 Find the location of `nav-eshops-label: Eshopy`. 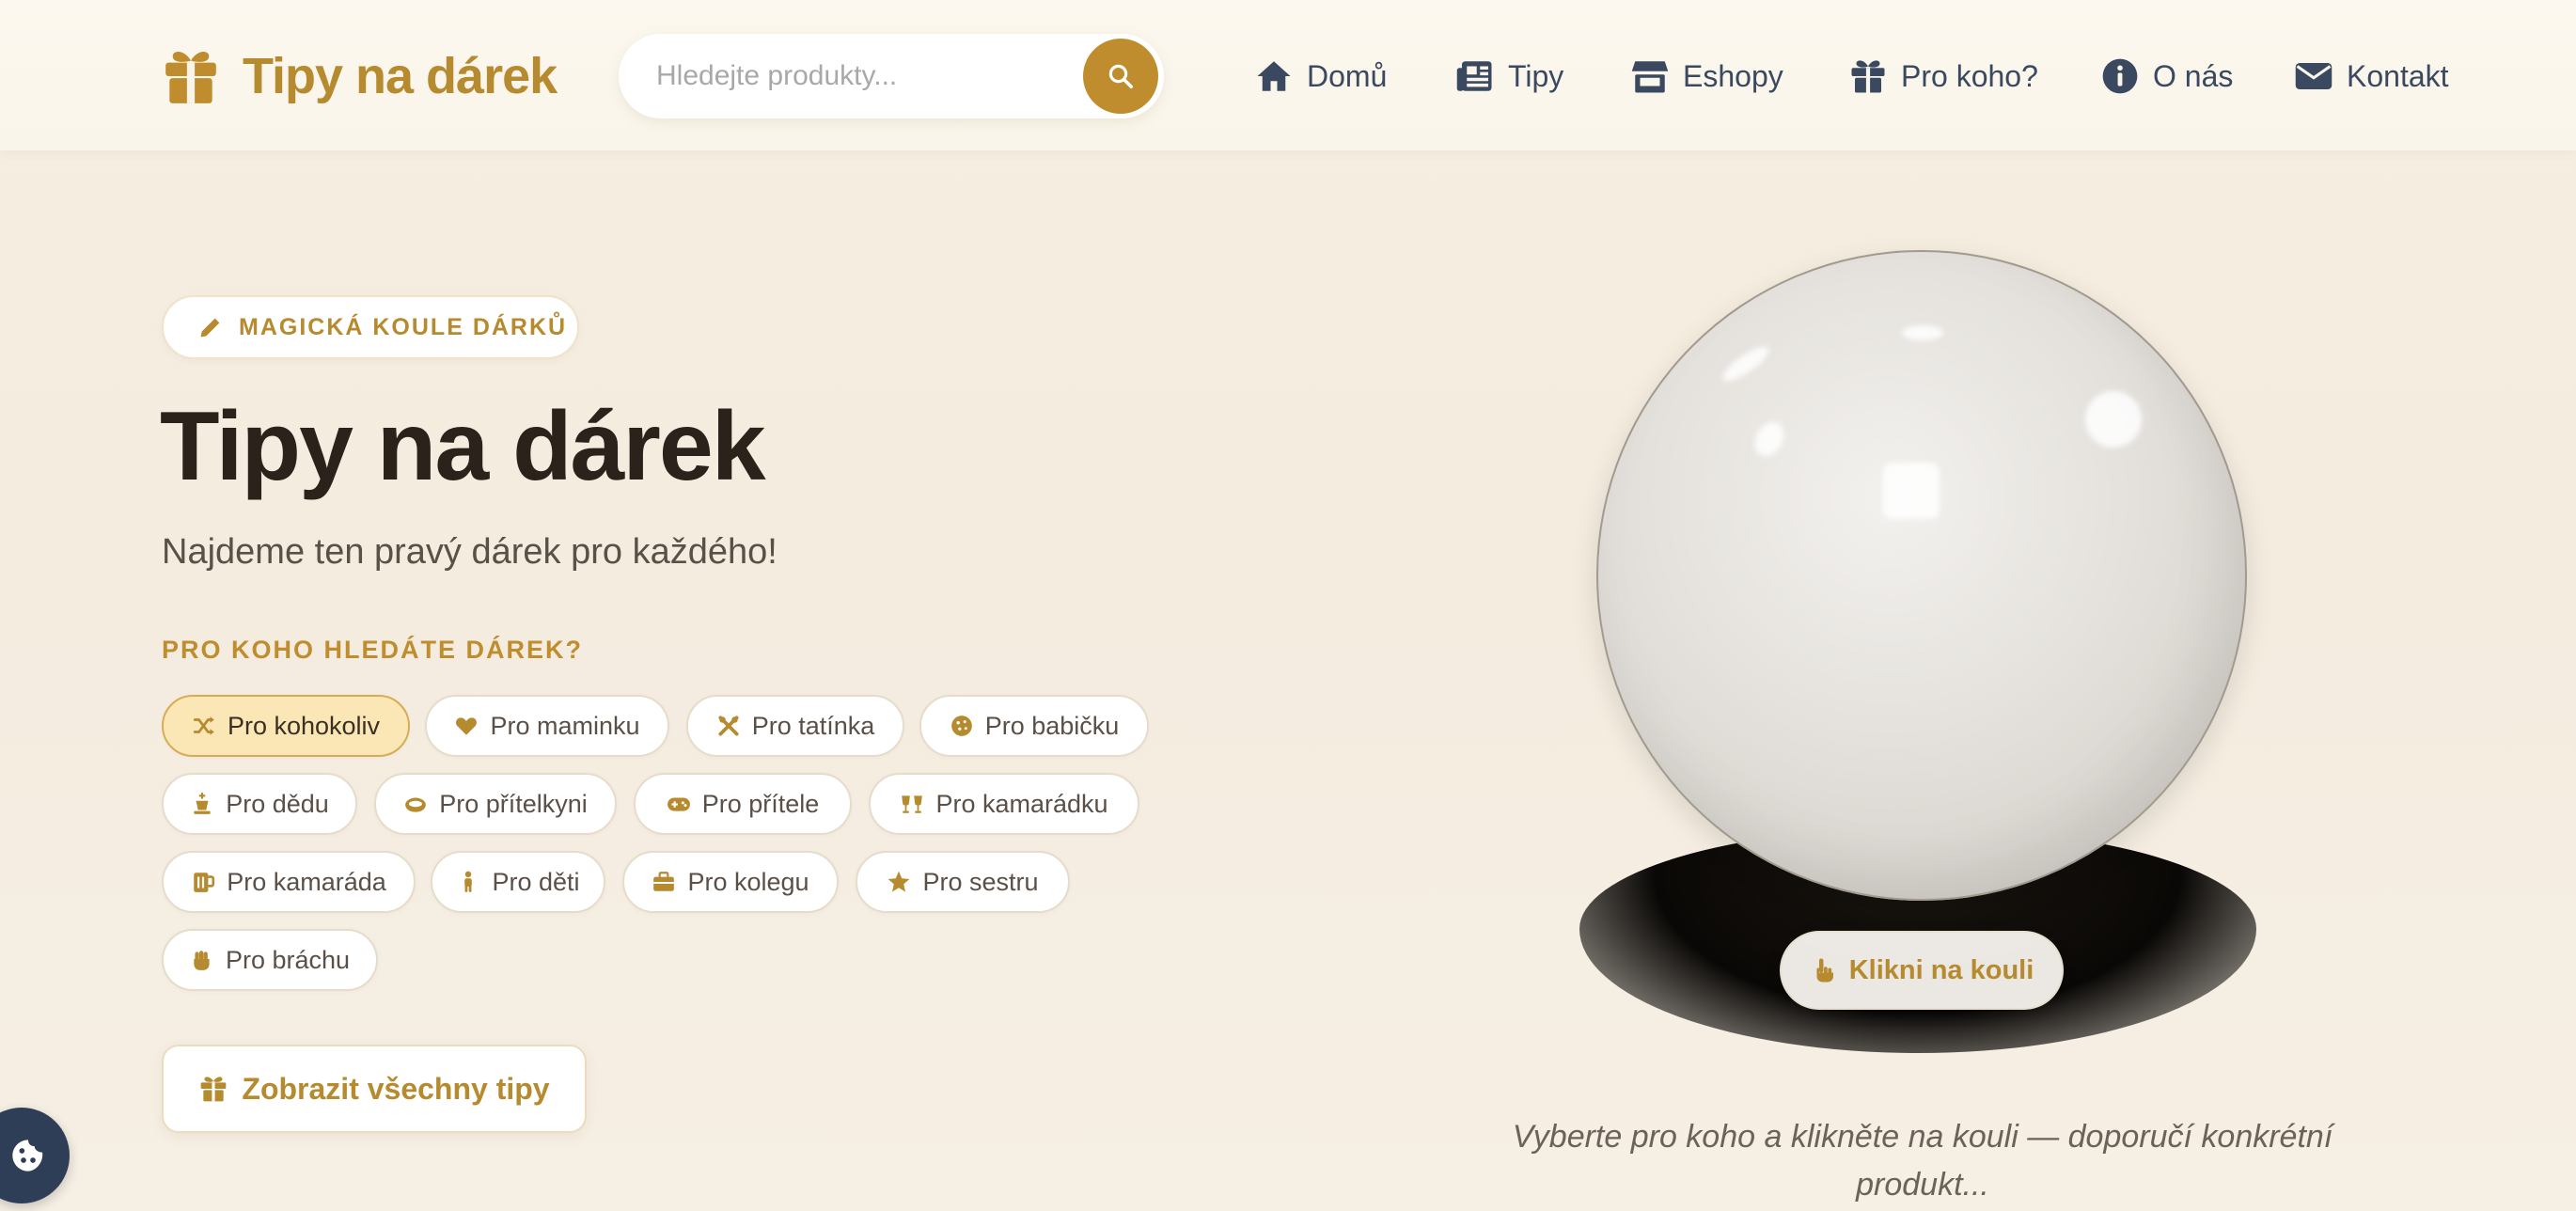

nav-eshops-label: Eshopy is located at coordinates (1733, 75).